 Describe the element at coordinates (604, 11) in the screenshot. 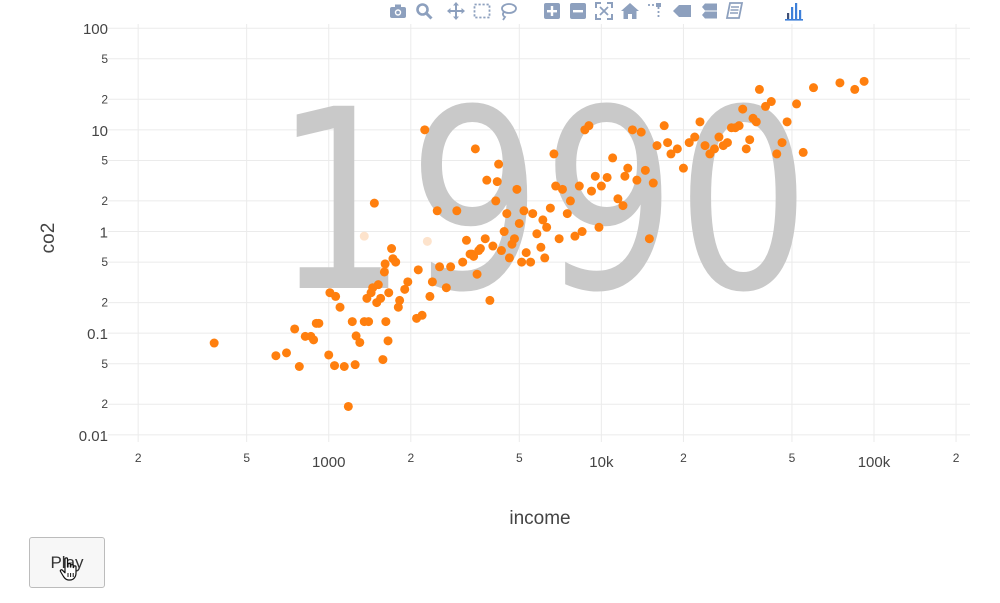

I see `autoscale-icon` at that location.